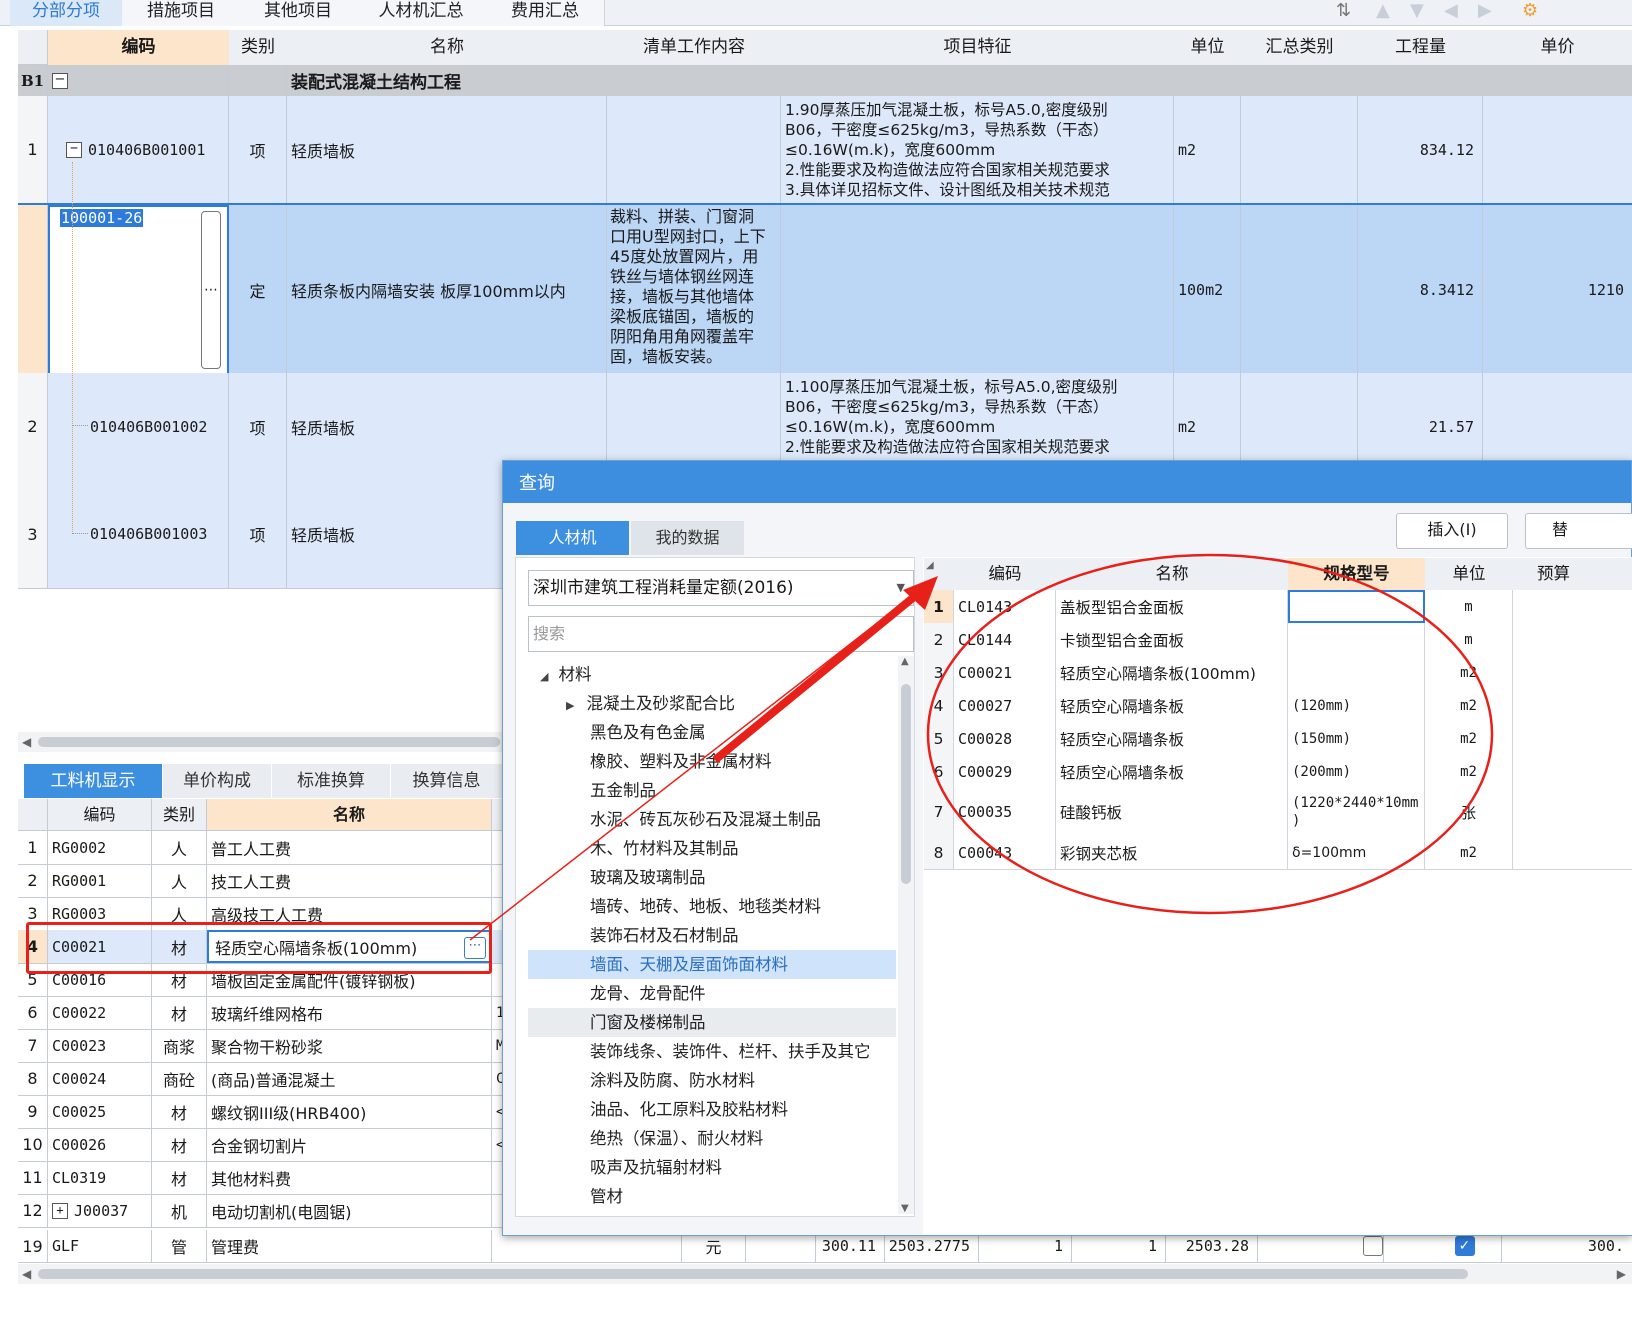 Image resolution: width=1632 pixels, height=1339 pixels. What do you see at coordinates (258, 48) in the screenshot?
I see `col-header-type: 类别` at bounding box center [258, 48].